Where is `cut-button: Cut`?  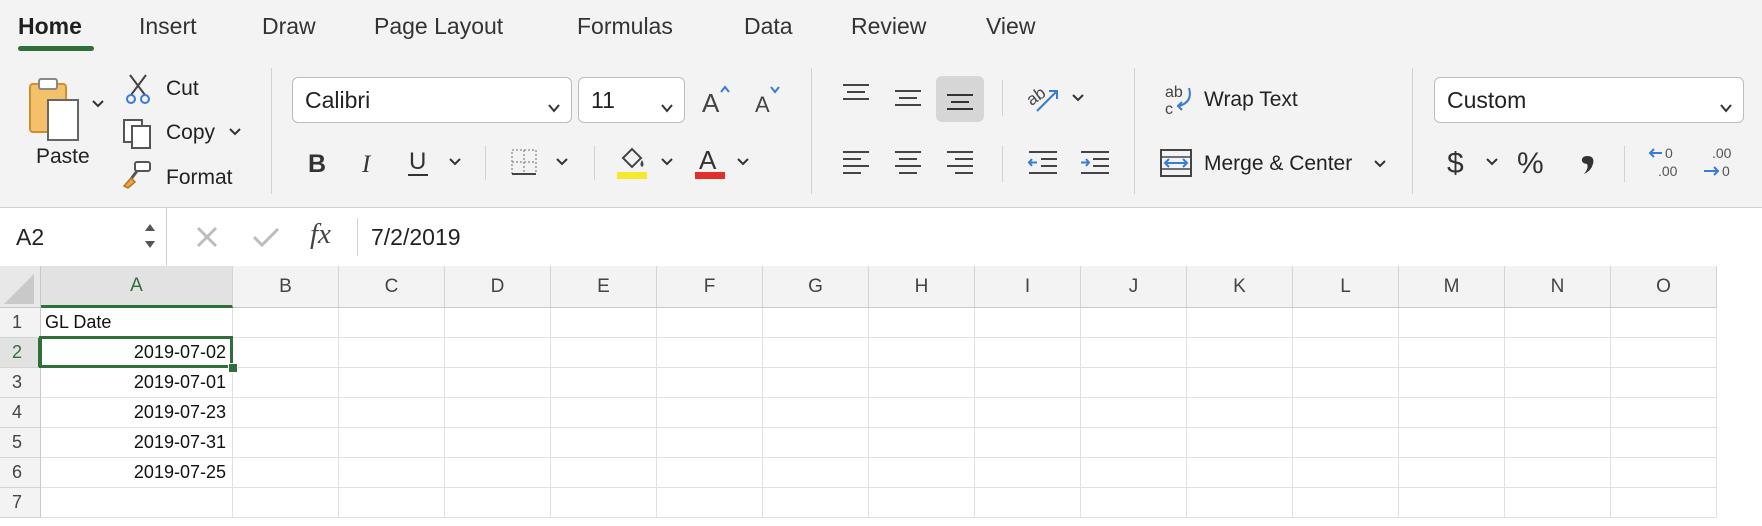
cut-button: Cut is located at coordinates (182, 89).